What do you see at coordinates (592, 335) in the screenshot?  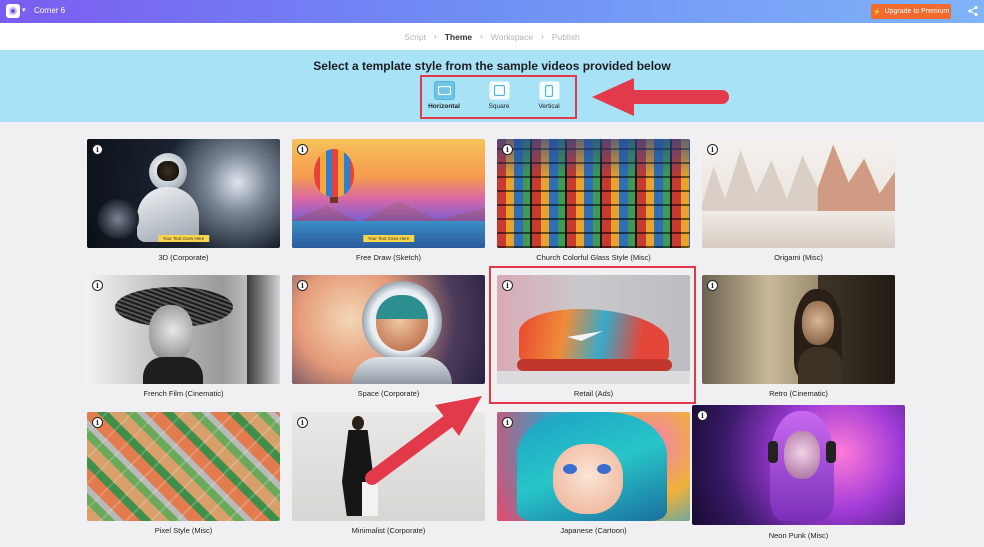 I see `retail-highlight-box` at bounding box center [592, 335].